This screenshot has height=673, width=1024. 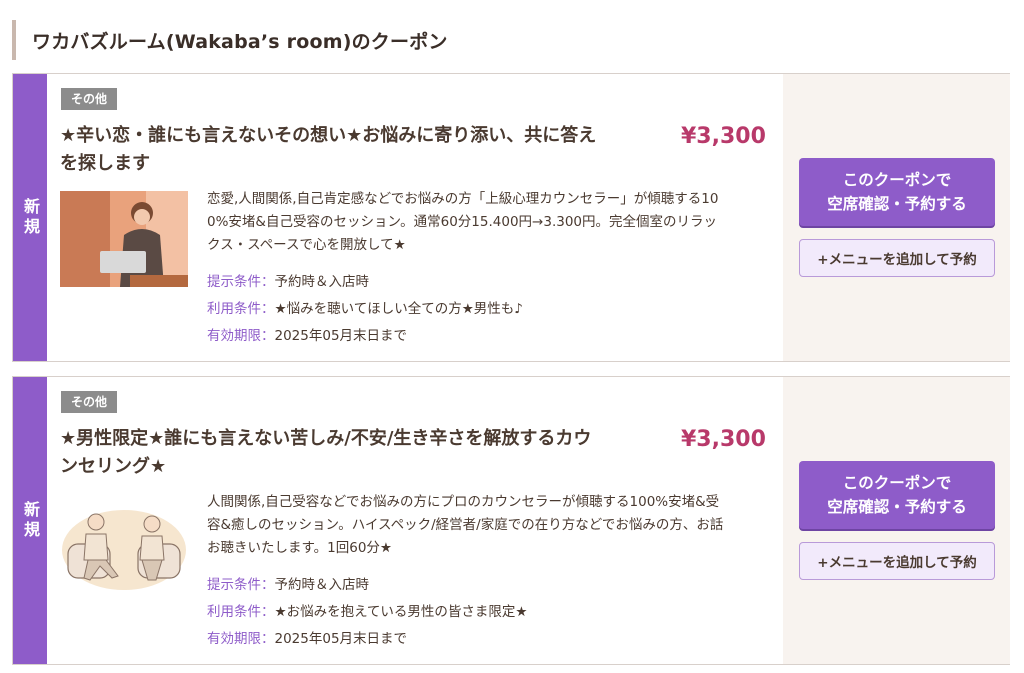 What do you see at coordinates (124, 542) in the screenshot?
I see `counseling-illustration` at bounding box center [124, 542].